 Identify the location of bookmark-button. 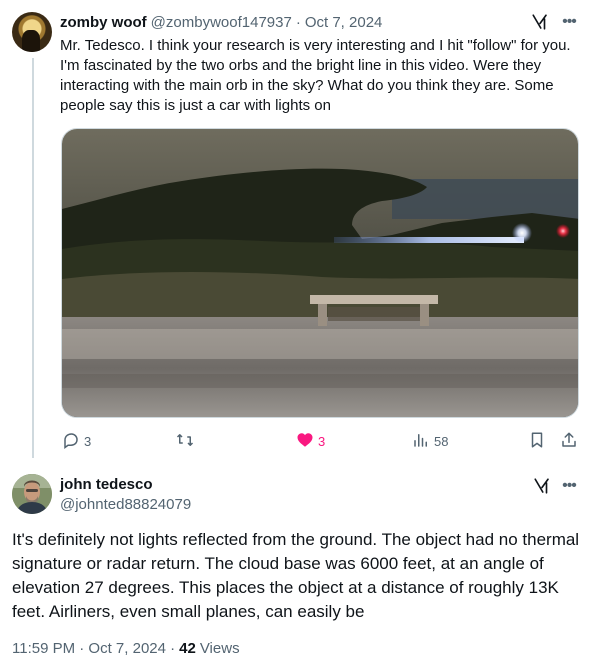
(537, 441).